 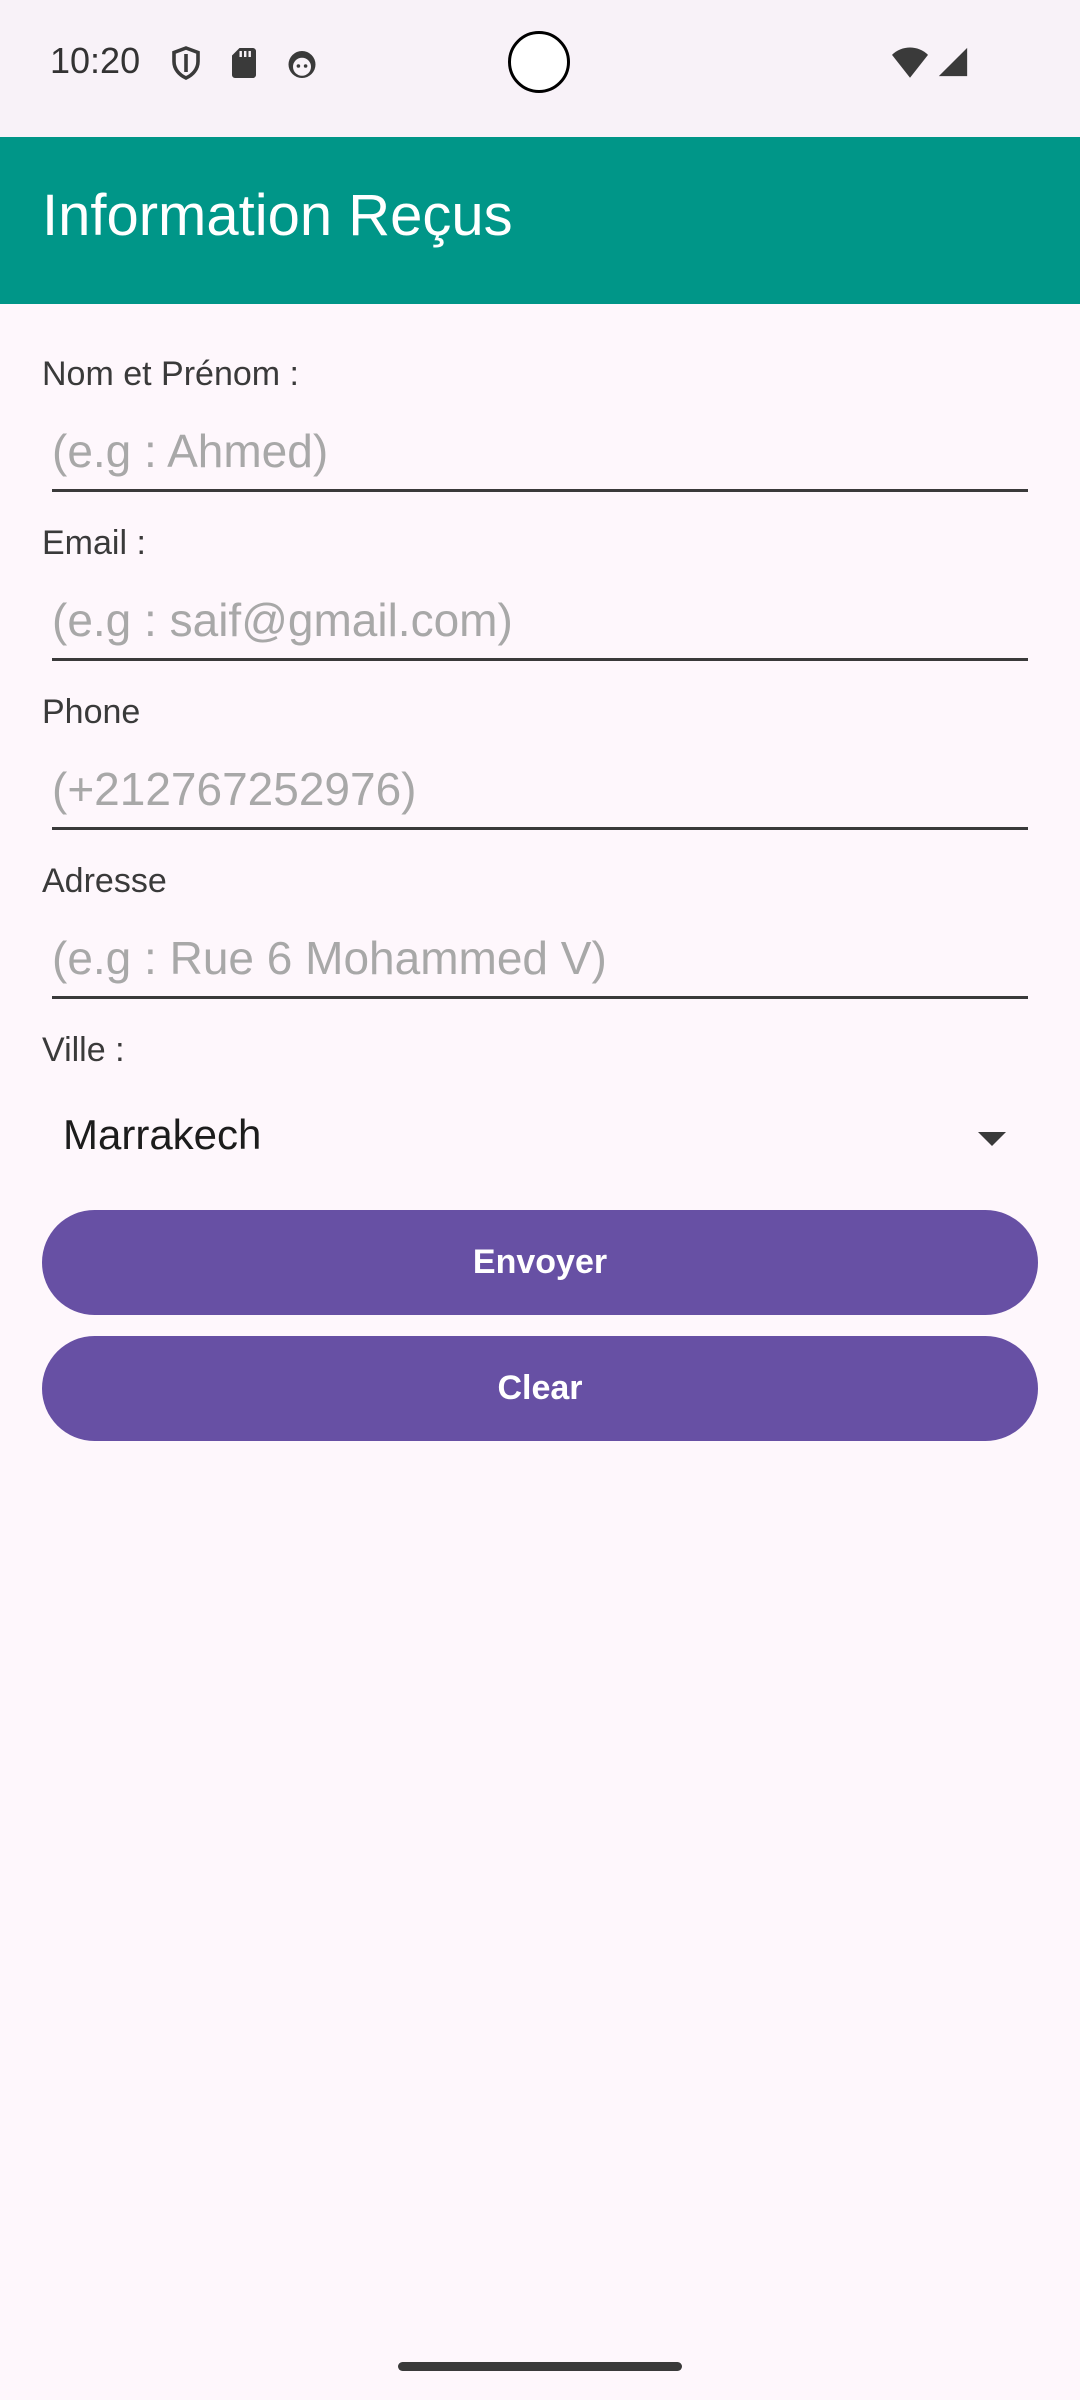 What do you see at coordinates (910, 63) in the screenshot?
I see `wifi-icon` at bounding box center [910, 63].